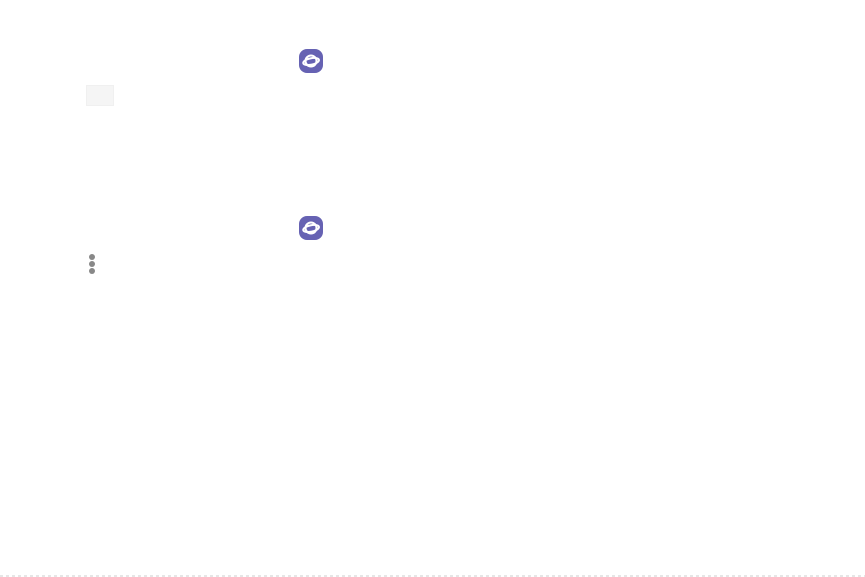 The height and width of the screenshot is (577, 865). Describe the element at coordinates (100, 95) in the screenshot. I see `tabs-icon` at that location.